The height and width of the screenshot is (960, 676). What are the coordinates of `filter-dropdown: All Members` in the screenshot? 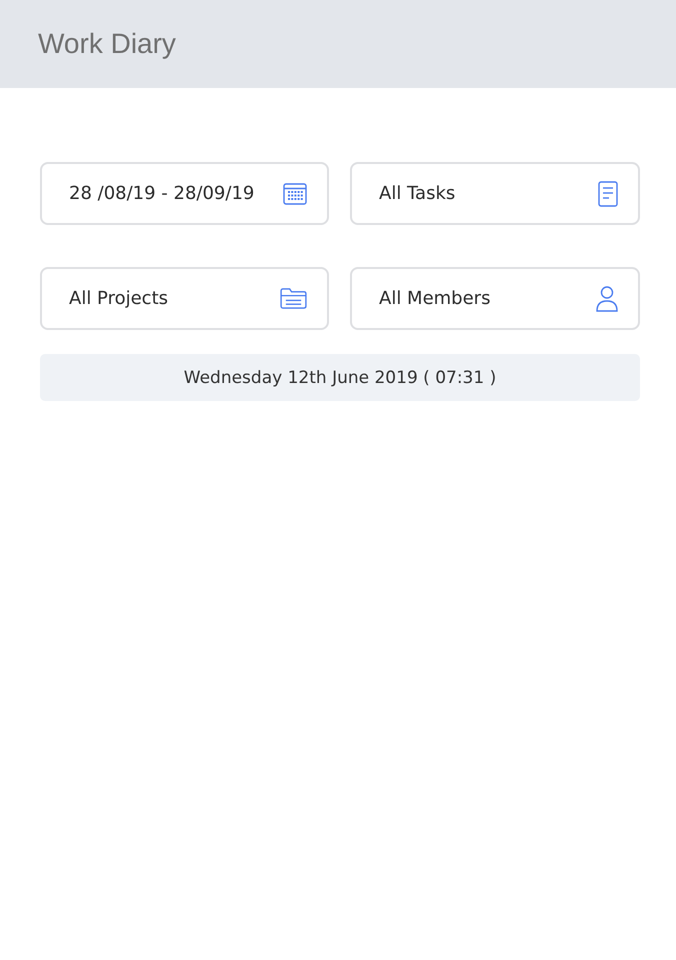 It's located at (495, 298).